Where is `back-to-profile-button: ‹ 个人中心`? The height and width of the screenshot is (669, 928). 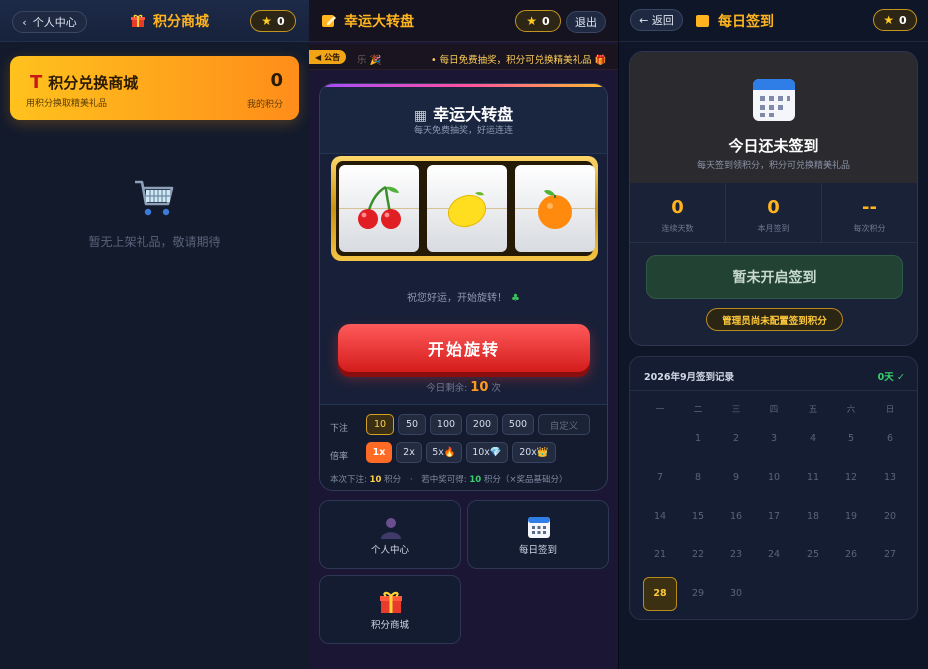 back-to-profile-button: ‹ 个人中心 is located at coordinates (49, 22).